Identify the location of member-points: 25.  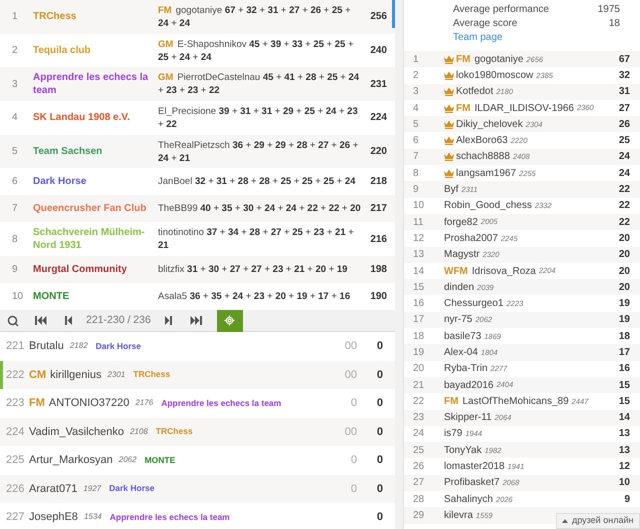
(624, 141).